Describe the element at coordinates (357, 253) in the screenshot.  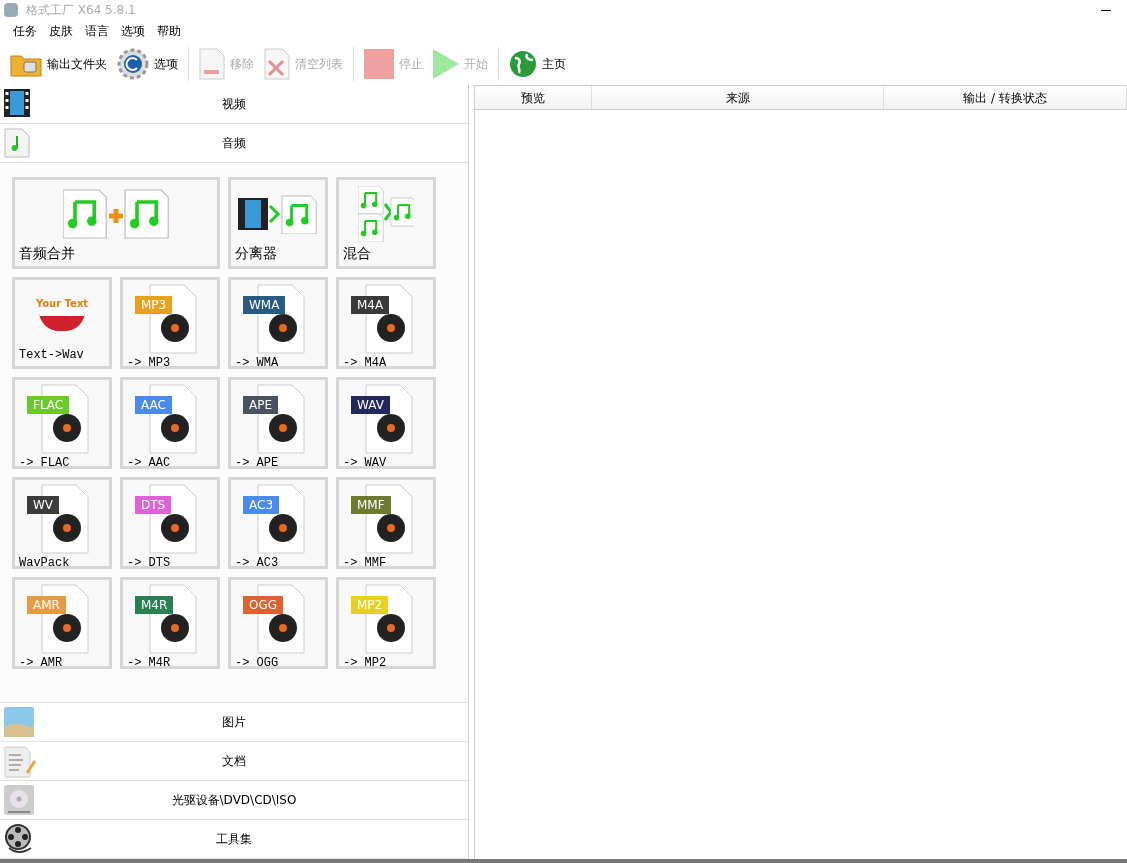
I see `tile-label: 混合` at that location.